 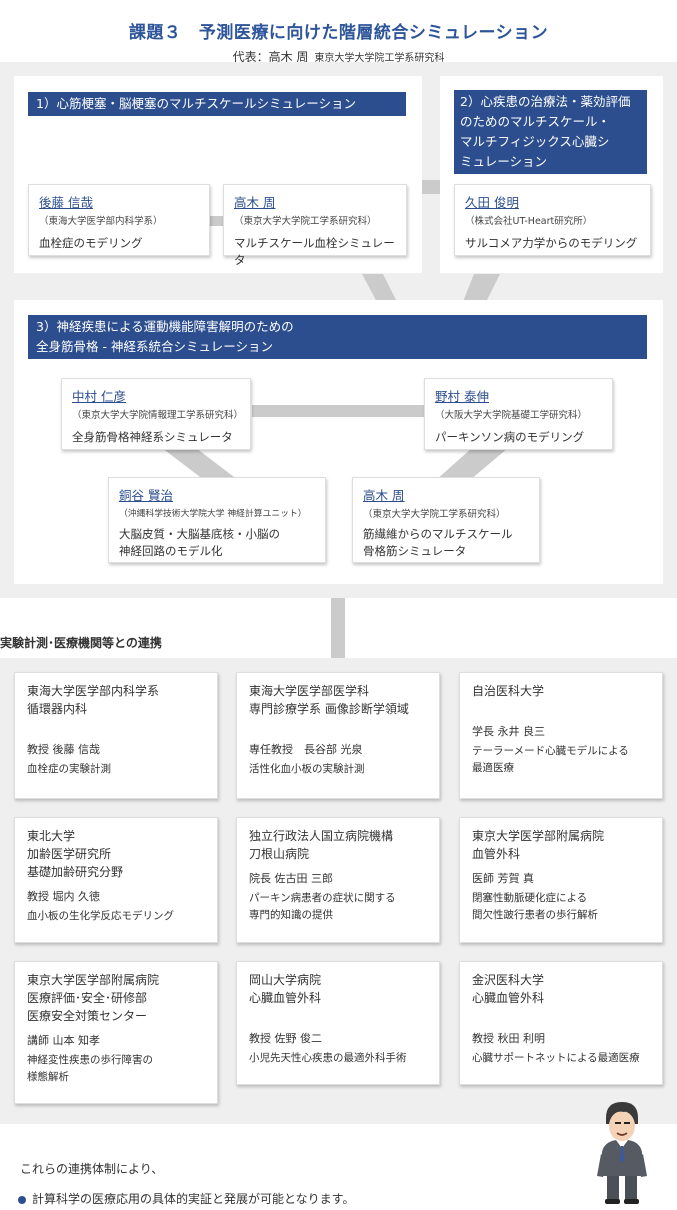 I want to click on researcher-card-hisada: 久田 俊明 （株式会社UT-Heart研究所） サルコメア力学からのモデリング, so click(x=552, y=220).